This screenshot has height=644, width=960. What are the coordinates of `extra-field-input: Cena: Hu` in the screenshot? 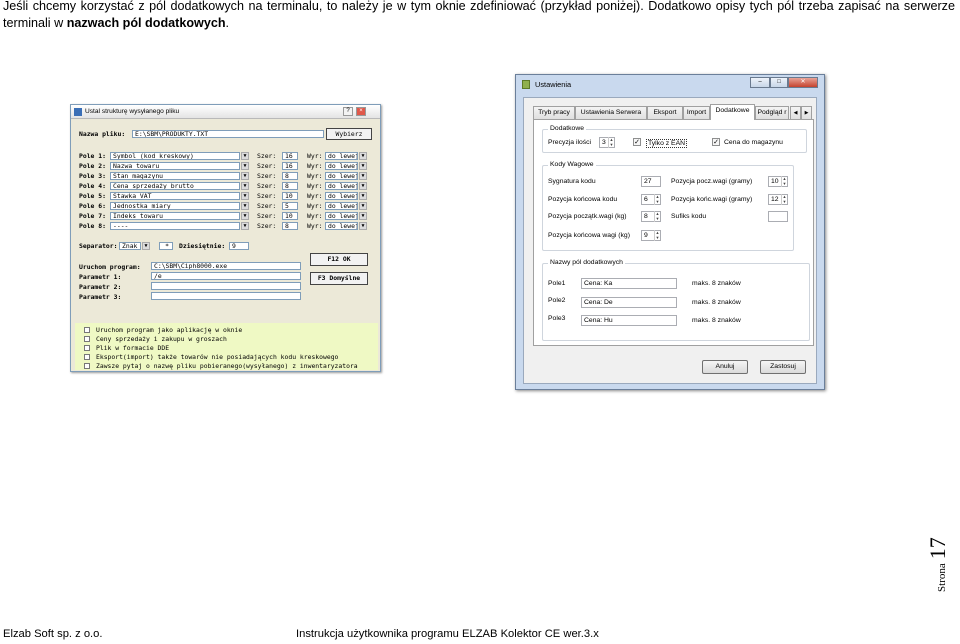 It's located at (629, 320).